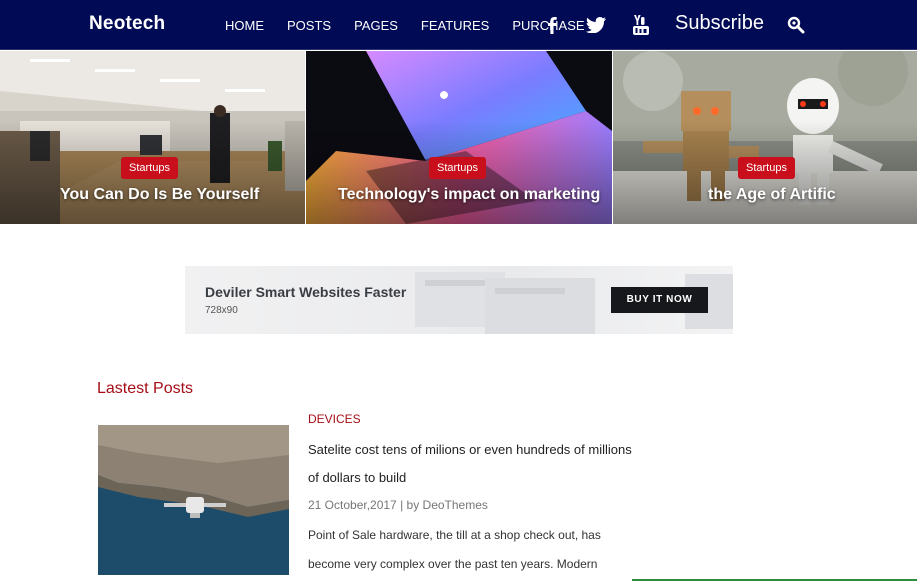 This screenshot has width=917, height=581. Describe the element at coordinates (376, 25) in the screenshot. I see `nav-link-pages: PAGES` at that location.